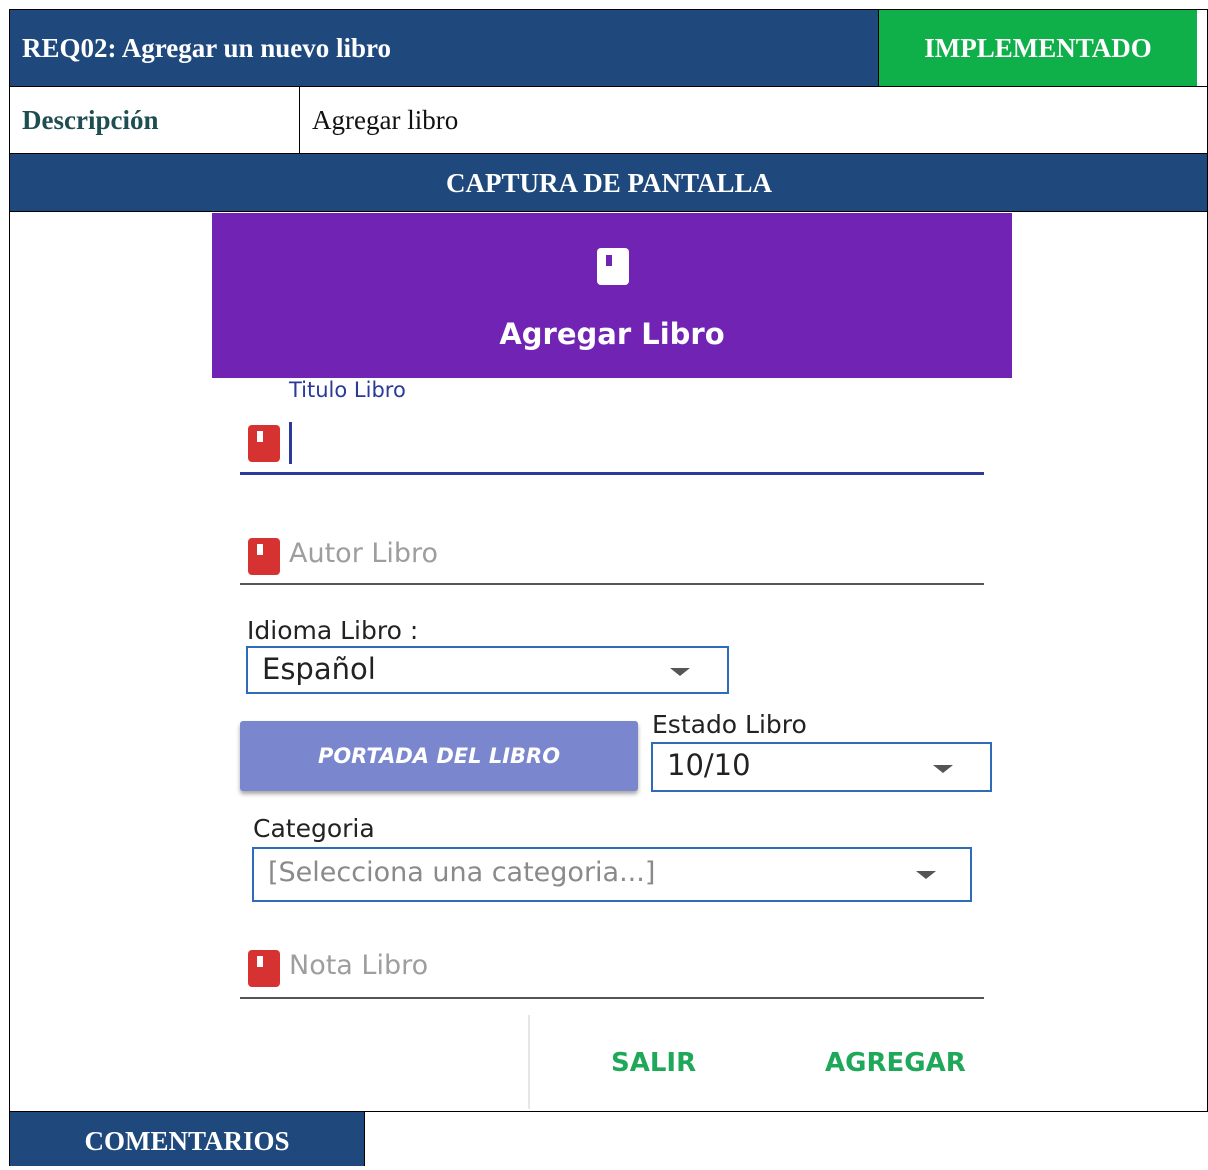 Image resolution: width=1208 pixels, height=1170 pixels. What do you see at coordinates (895, 1063) in the screenshot?
I see `agregar-button: AGREGAR` at bounding box center [895, 1063].